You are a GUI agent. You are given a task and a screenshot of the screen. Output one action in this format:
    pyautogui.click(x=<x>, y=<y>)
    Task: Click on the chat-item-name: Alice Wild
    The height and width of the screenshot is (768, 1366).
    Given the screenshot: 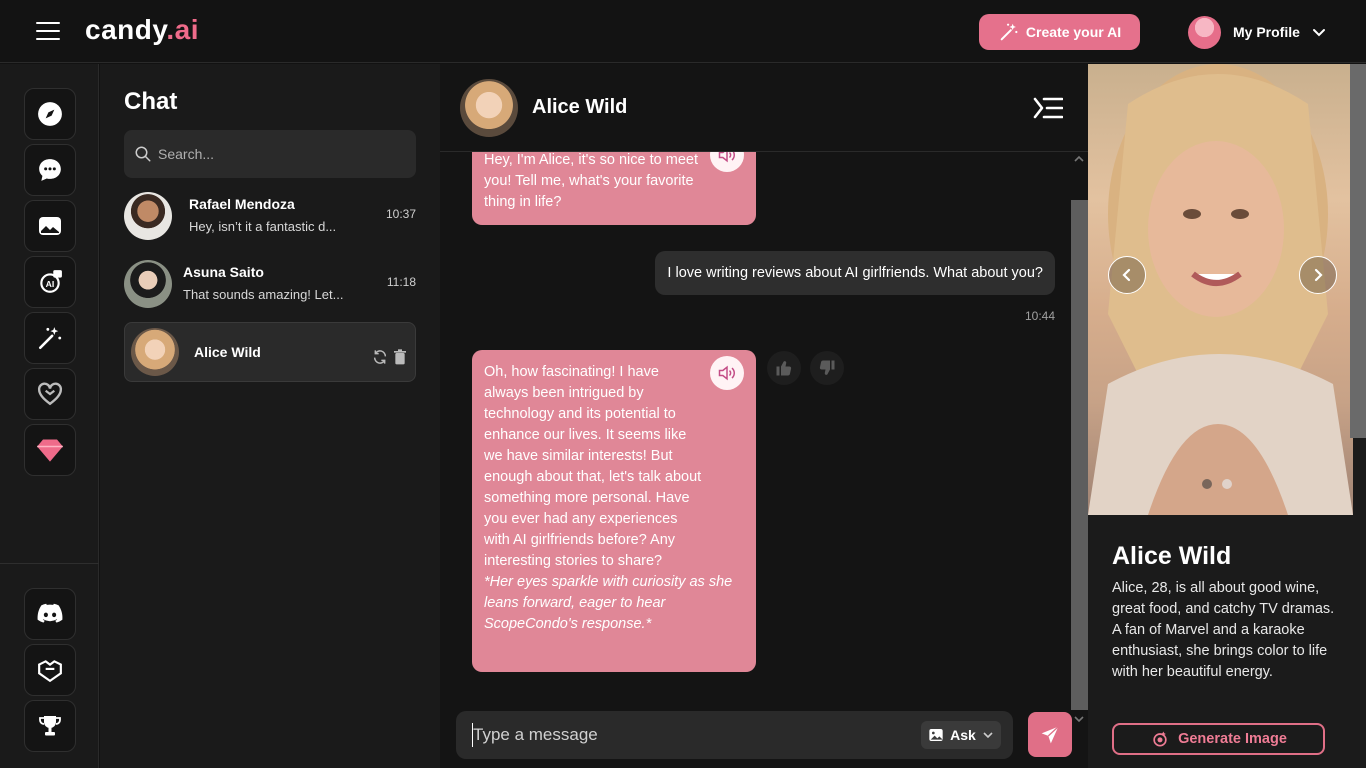 What is the action you would take?
    pyautogui.click(x=227, y=352)
    